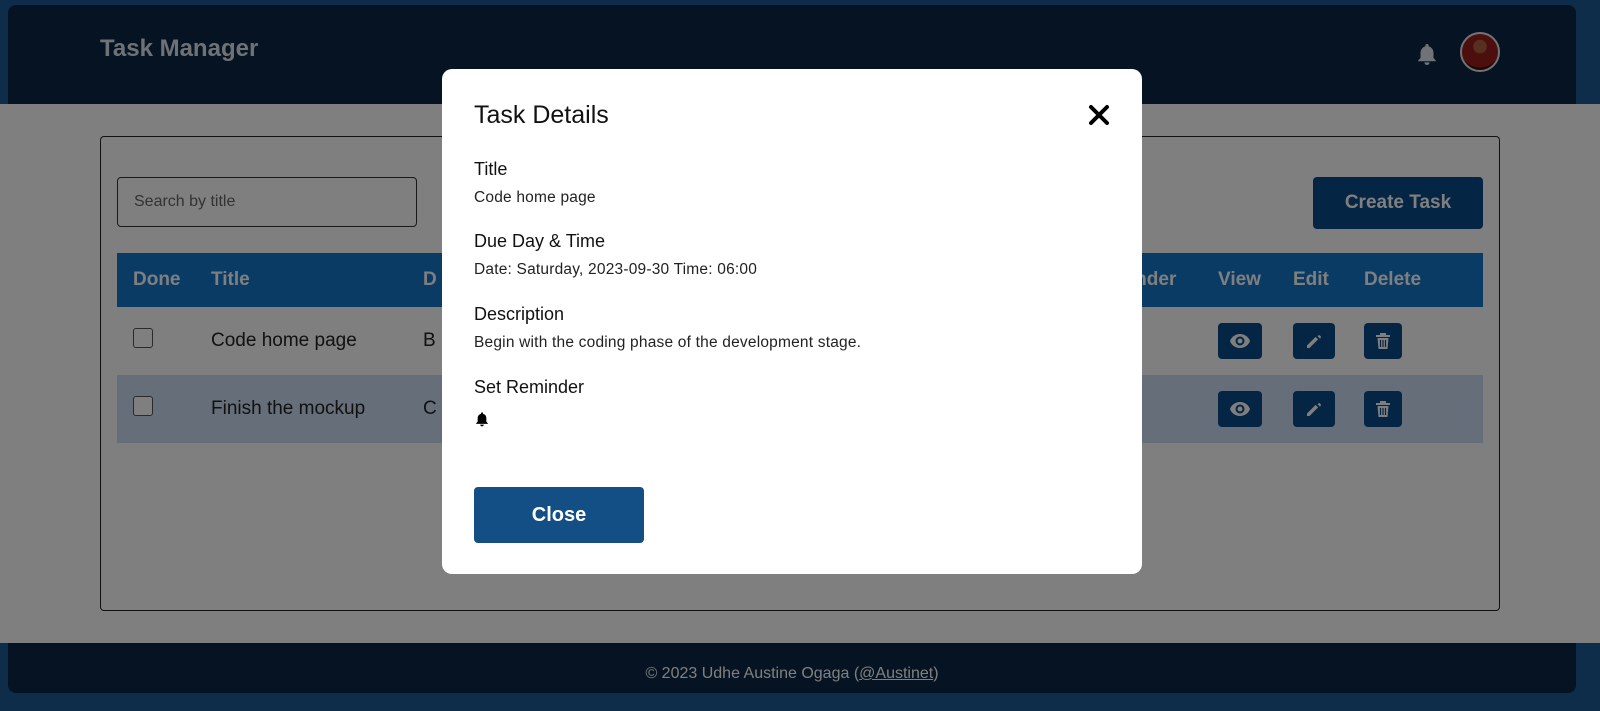 This screenshot has width=1600, height=711. Describe the element at coordinates (535, 197) in the screenshot. I see `title-value: Code home page` at that location.